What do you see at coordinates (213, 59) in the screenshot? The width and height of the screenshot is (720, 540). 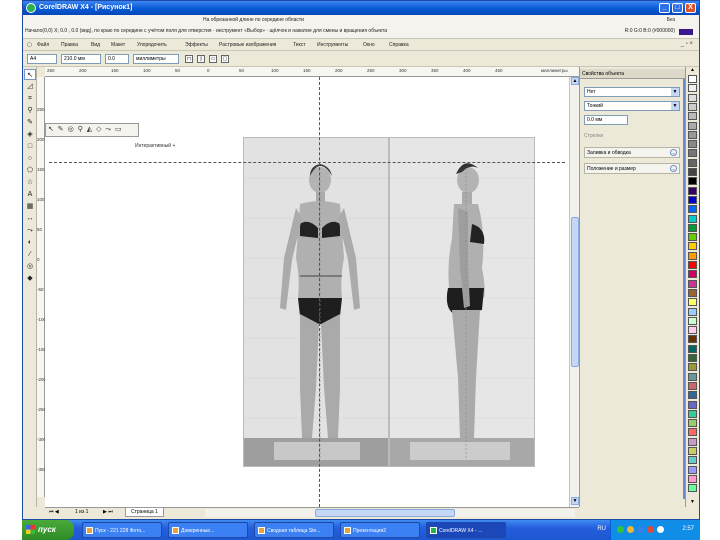 I see `landscape-icon: ▭` at bounding box center [213, 59].